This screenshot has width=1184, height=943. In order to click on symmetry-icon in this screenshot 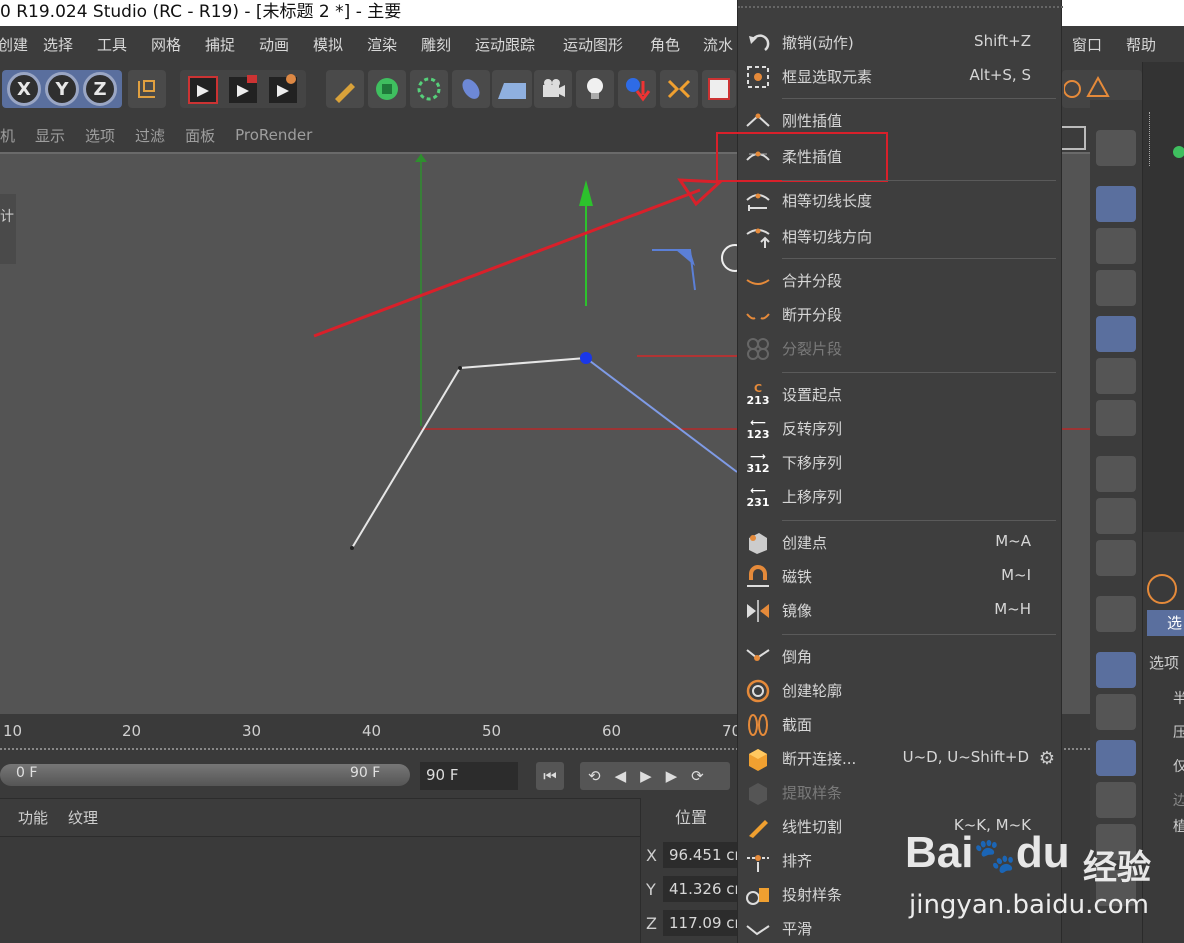, I will do `click(679, 89)`.